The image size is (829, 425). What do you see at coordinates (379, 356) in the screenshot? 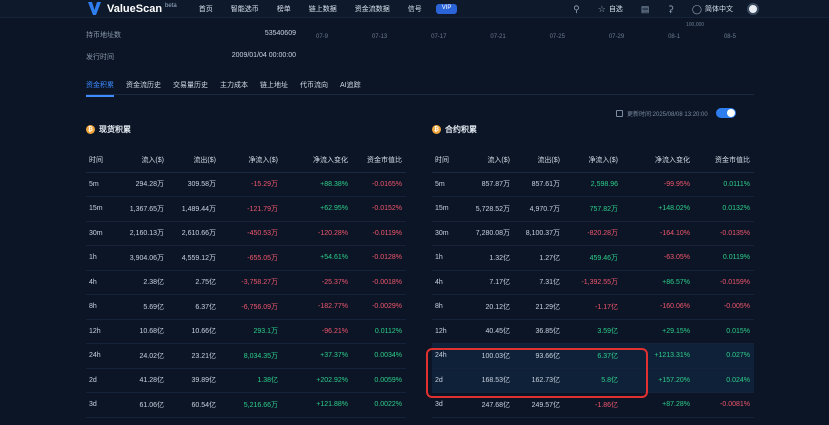
I see `table-cell: 0.0034%` at bounding box center [379, 356].